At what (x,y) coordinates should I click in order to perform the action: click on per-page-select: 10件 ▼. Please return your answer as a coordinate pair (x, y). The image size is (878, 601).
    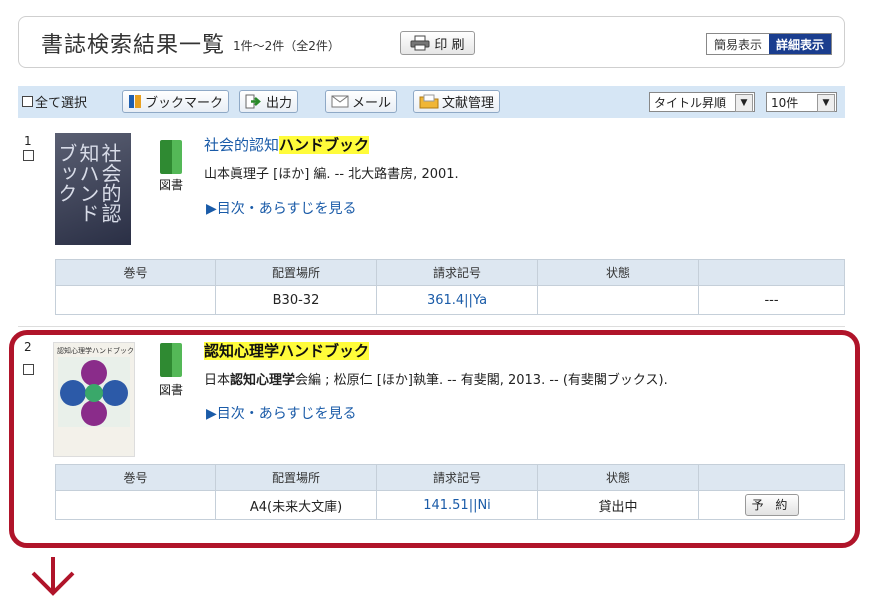
    Looking at the image, I should click on (801, 102).